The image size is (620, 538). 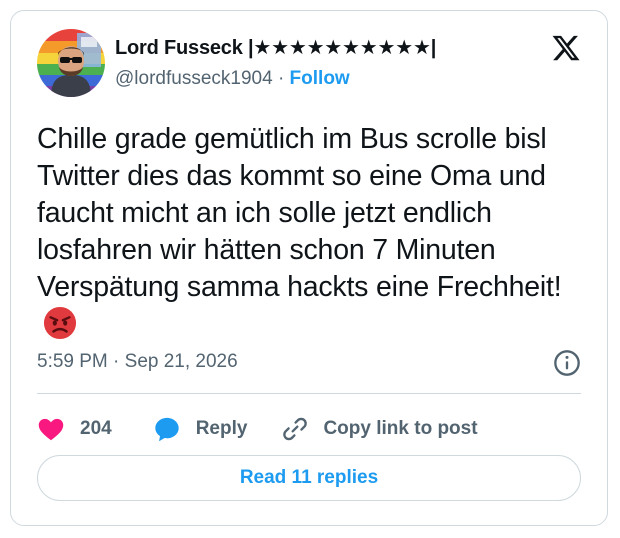 I want to click on info-icon, so click(x=567, y=363).